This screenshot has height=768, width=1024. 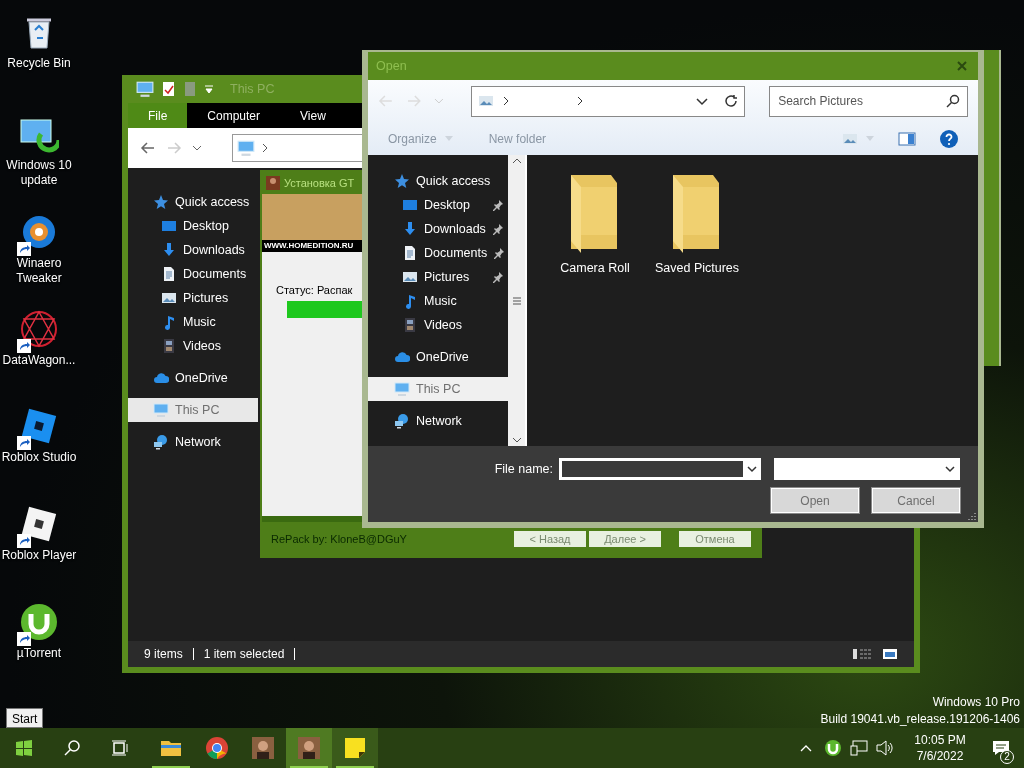 What do you see at coordinates (1001, 748) in the screenshot?
I see `notification-button: 2` at bounding box center [1001, 748].